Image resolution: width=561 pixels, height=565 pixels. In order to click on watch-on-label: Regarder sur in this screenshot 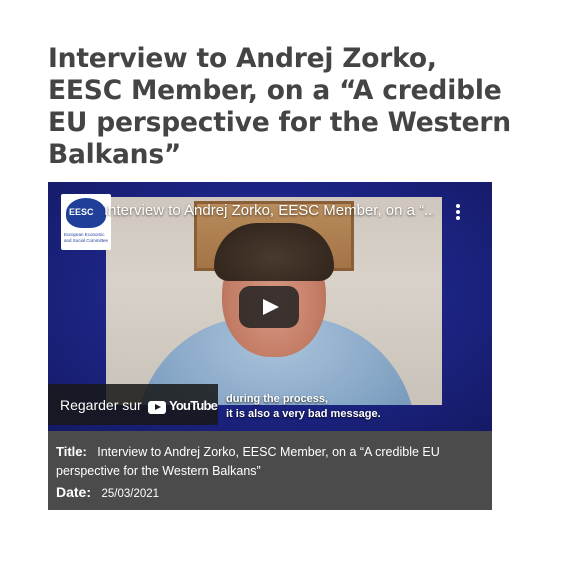, I will do `click(101, 405)`.